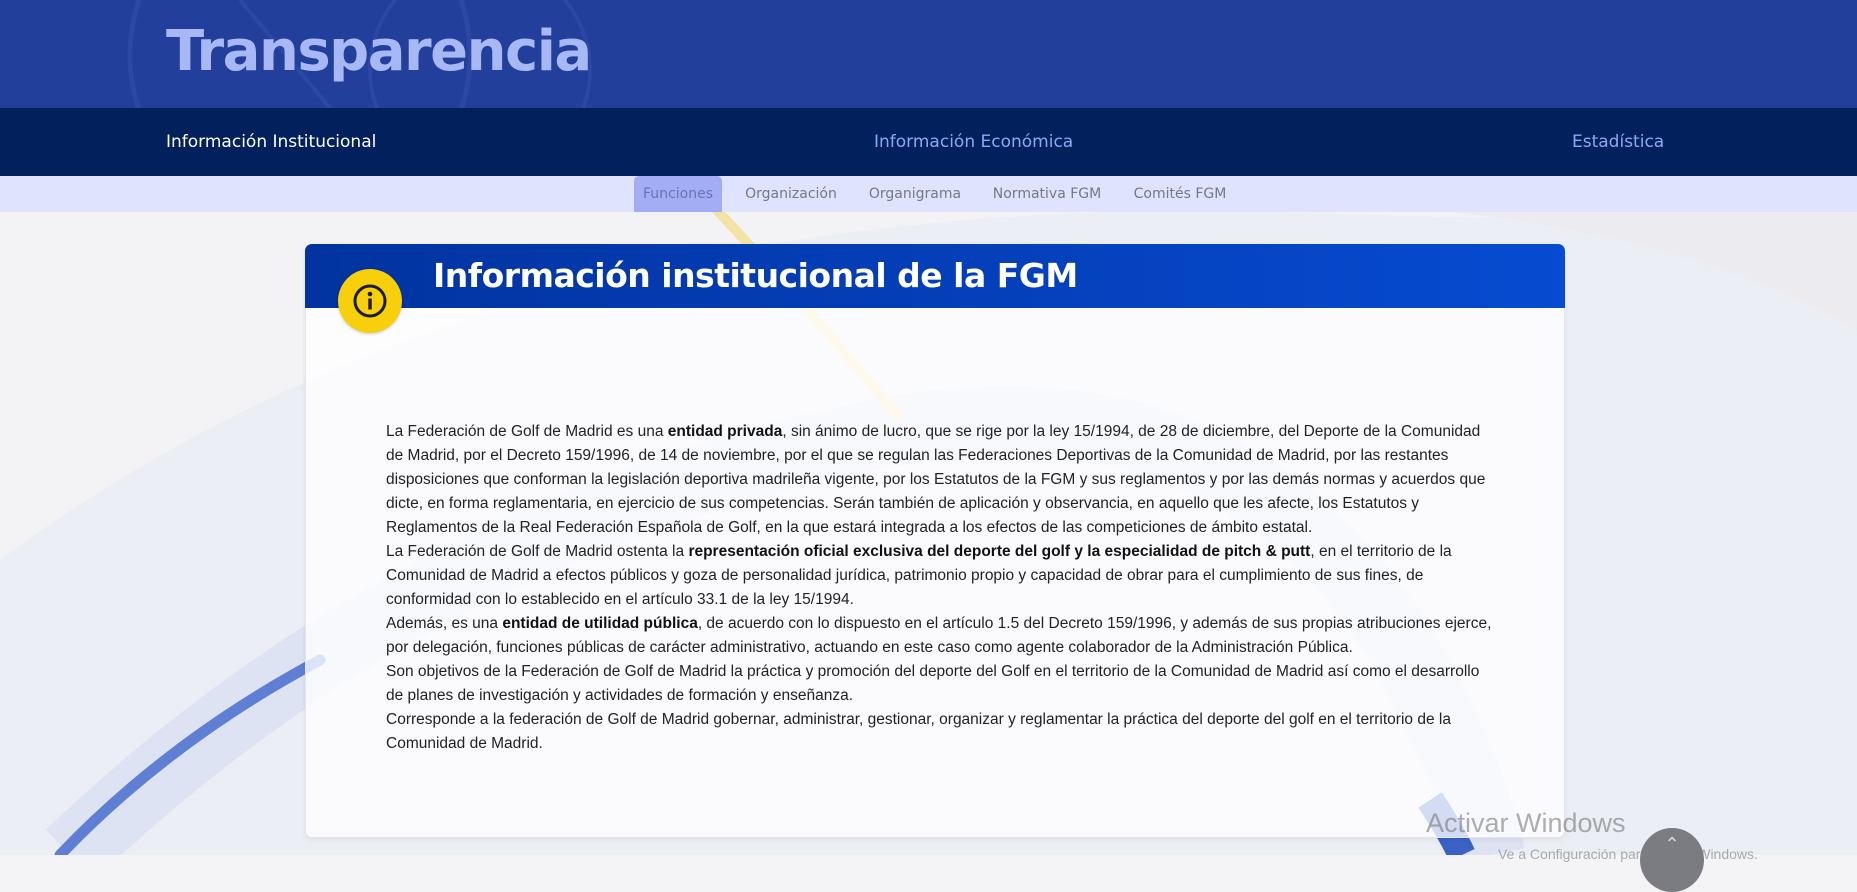 This screenshot has height=892, width=1857. I want to click on info-badge, so click(370, 301).